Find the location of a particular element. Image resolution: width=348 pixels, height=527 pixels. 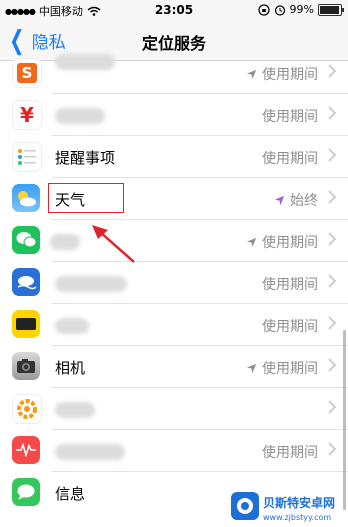

watermark-logo: 贝斯特安卓网 www.zjbstyy.com is located at coordinates (283, 507).